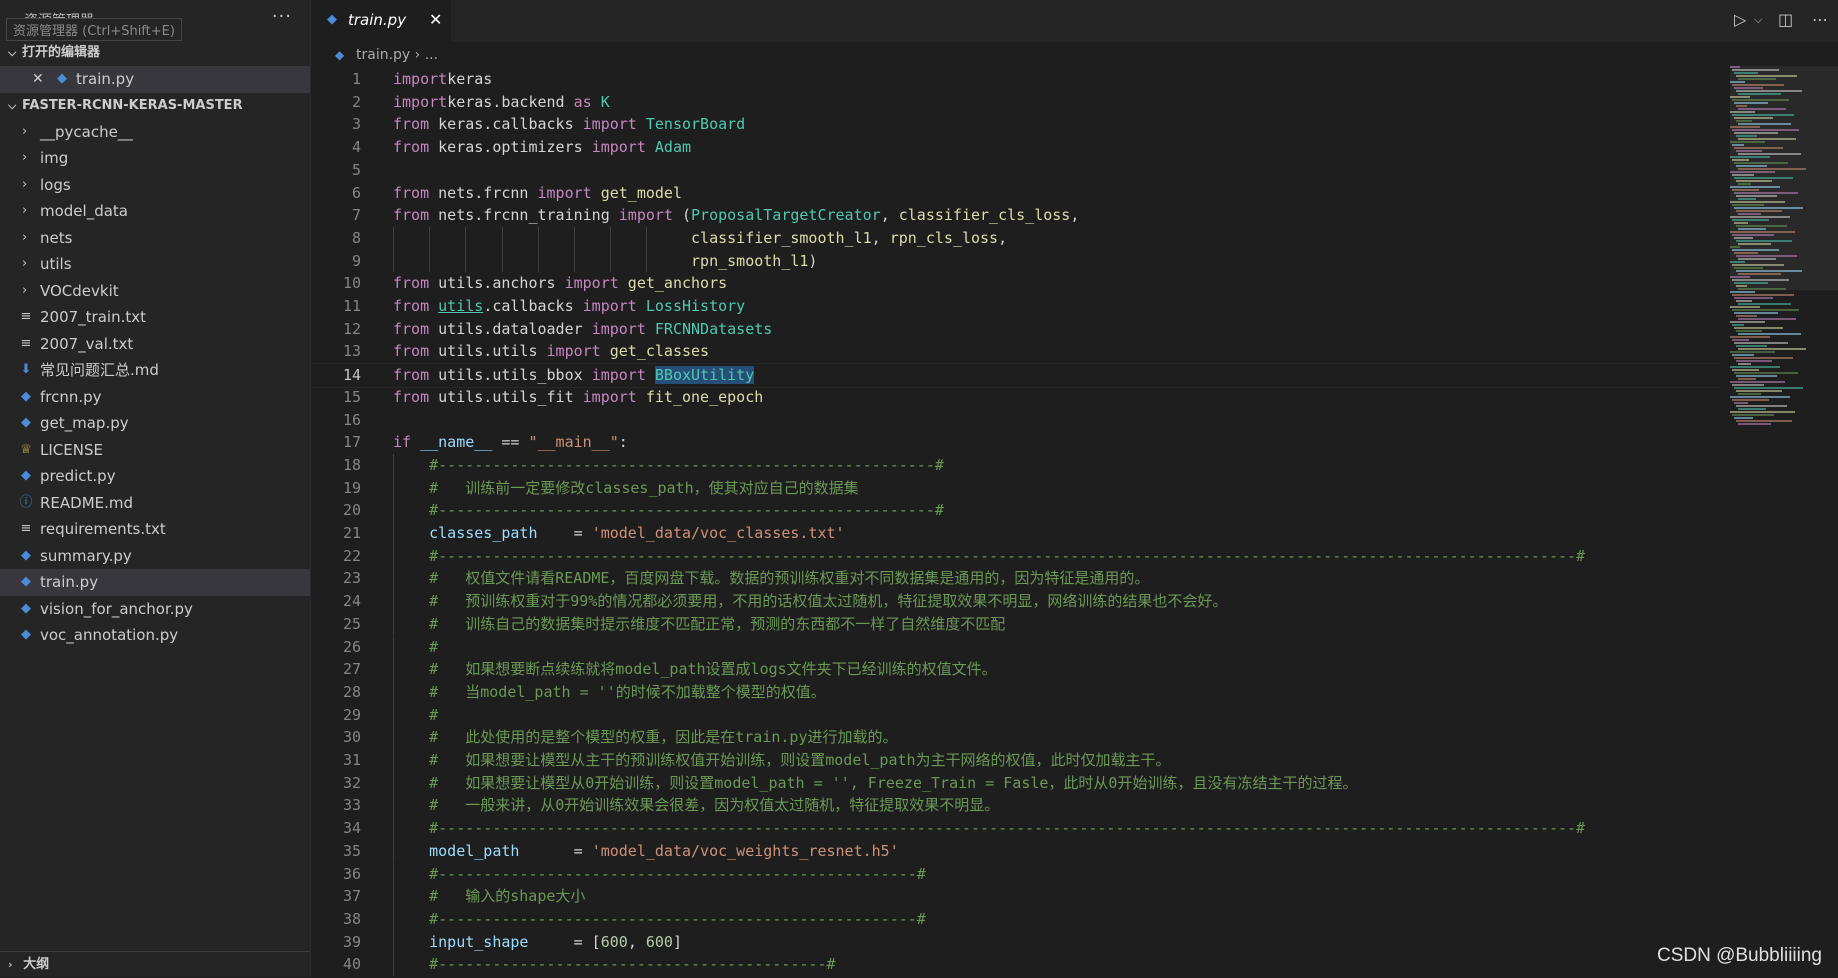  Describe the element at coordinates (1740, 19) in the screenshot. I see `run-icon: ▷` at that location.